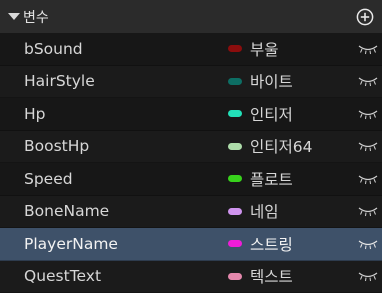  I want to click on variable-name: QuestText, so click(62, 276).